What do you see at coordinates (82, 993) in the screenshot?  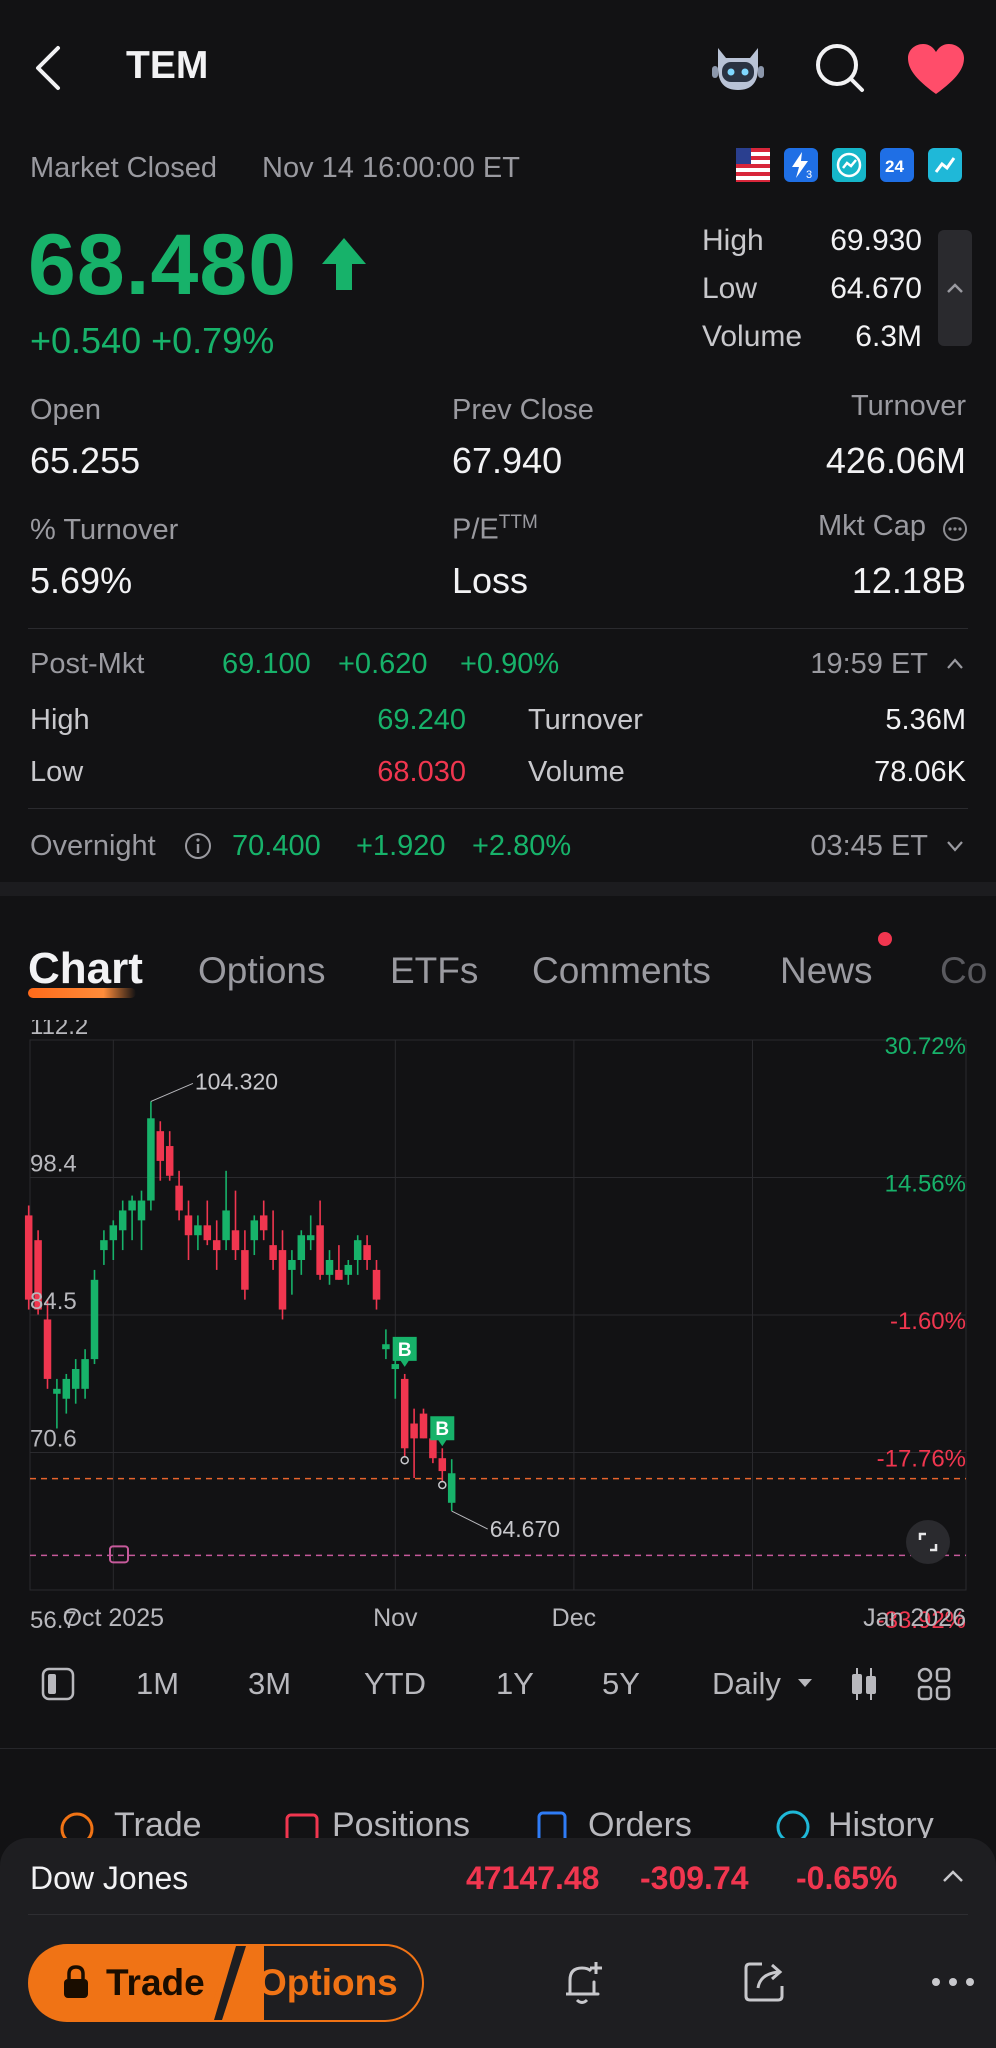 I see `active-tab-indicator` at bounding box center [82, 993].